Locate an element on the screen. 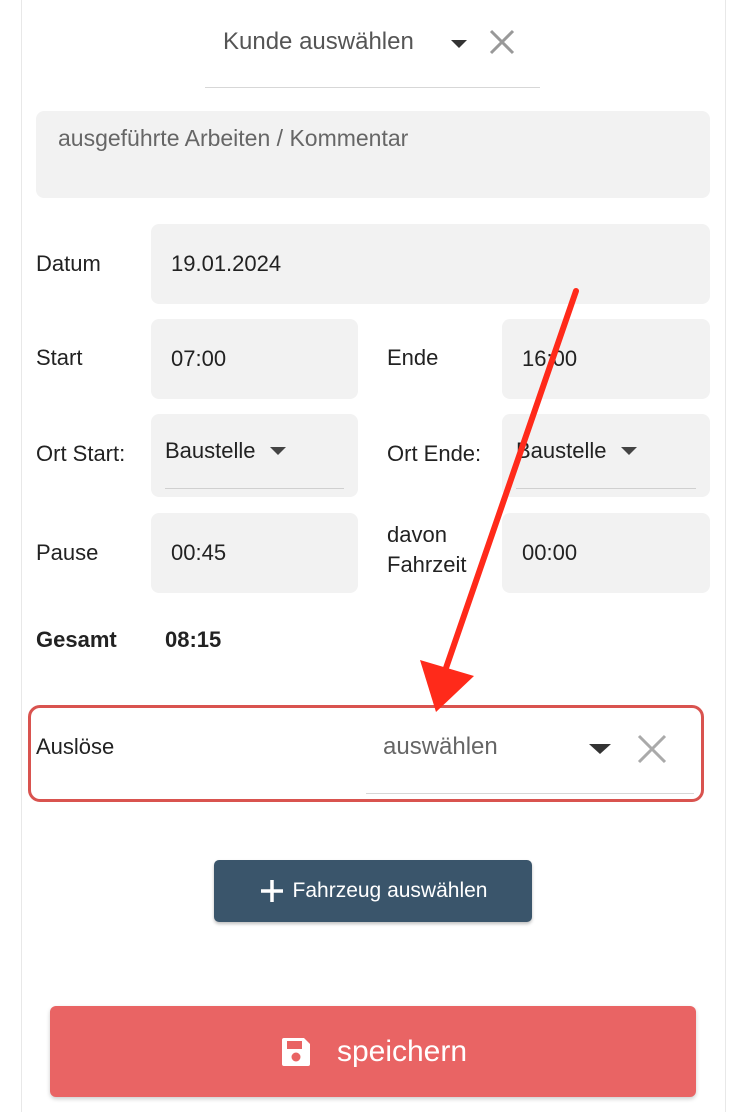 Image resolution: width=736 pixels, height=1112 pixels. date-input: 19.01.2024 is located at coordinates (430, 264).